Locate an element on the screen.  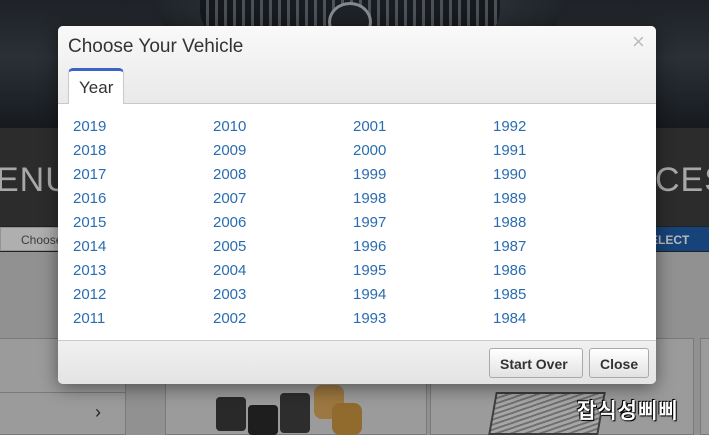
year-link: 2010 is located at coordinates (278, 127).